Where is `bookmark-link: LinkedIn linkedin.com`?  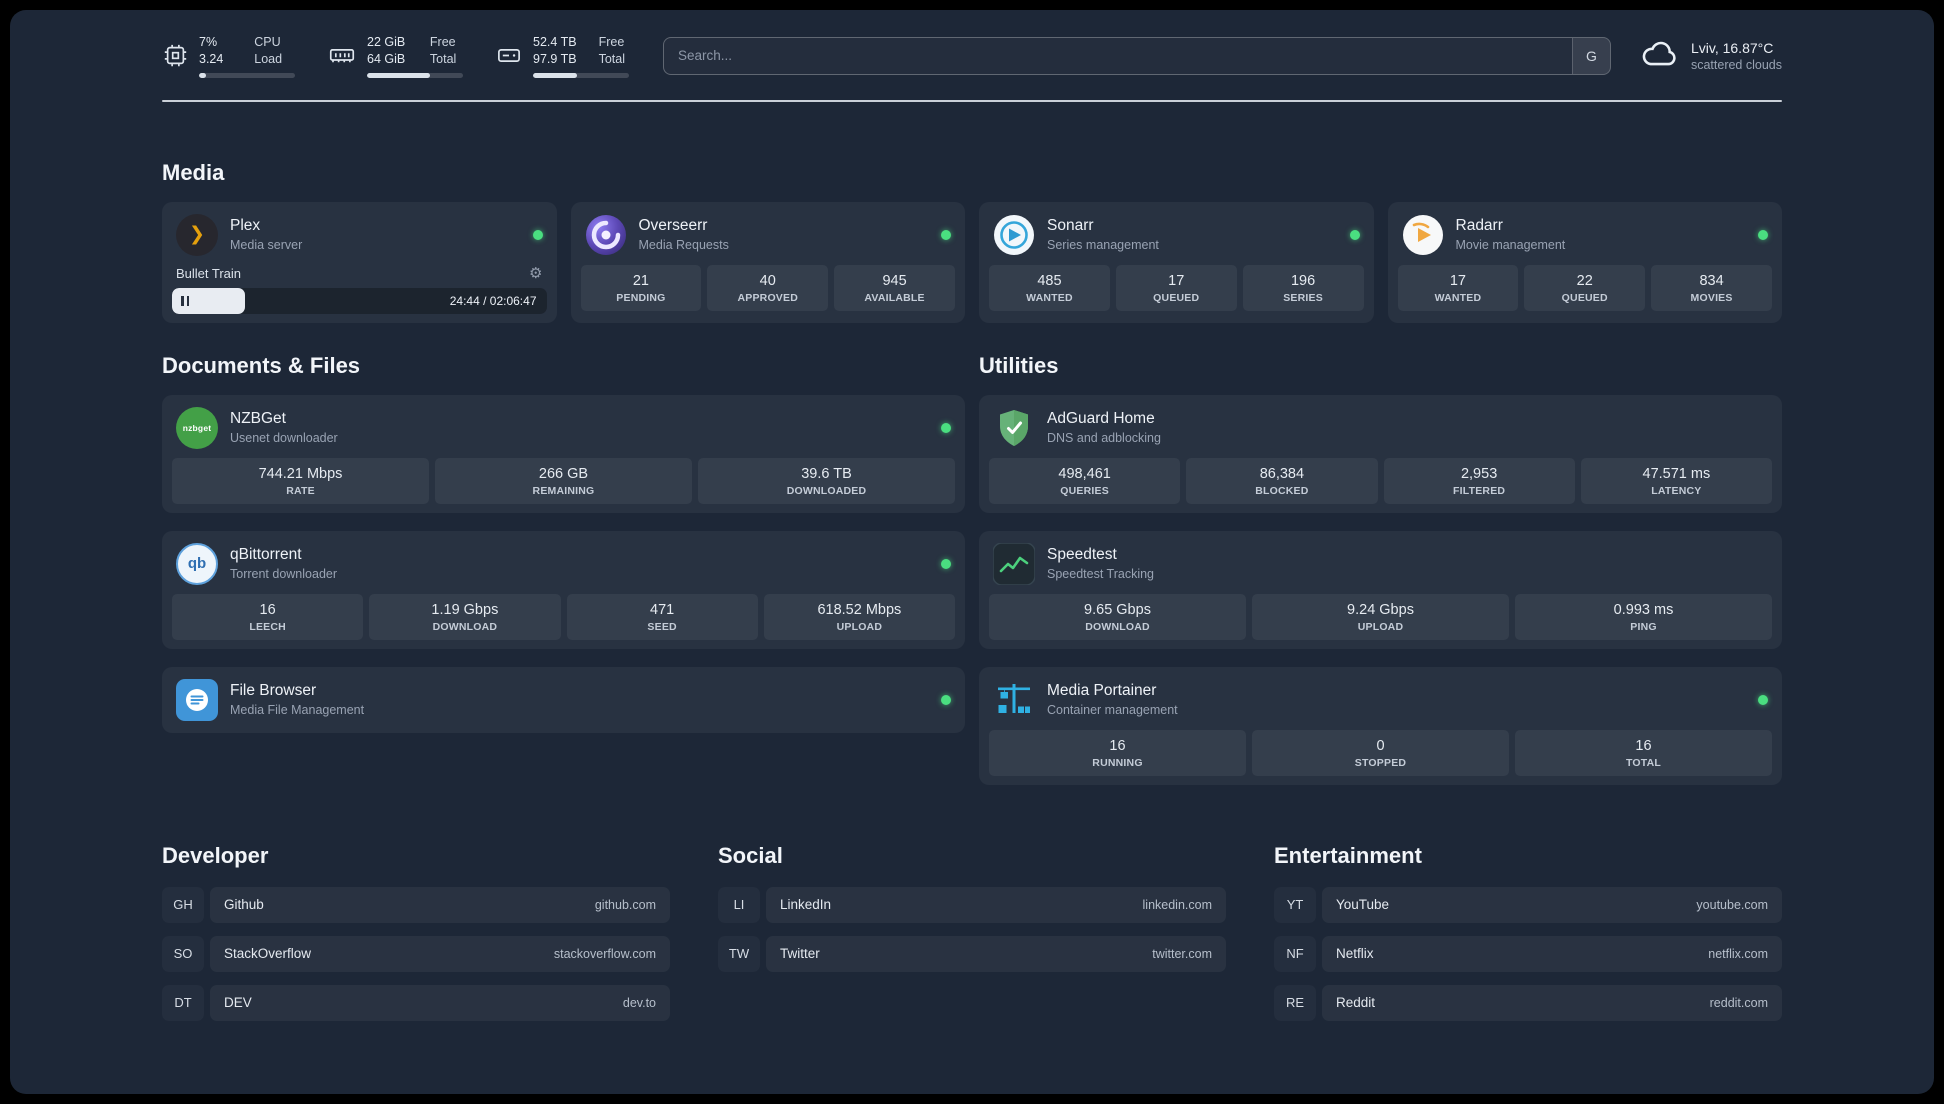
bookmark-link: LinkedIn linkedin.com is located at coordinates (996, 904).